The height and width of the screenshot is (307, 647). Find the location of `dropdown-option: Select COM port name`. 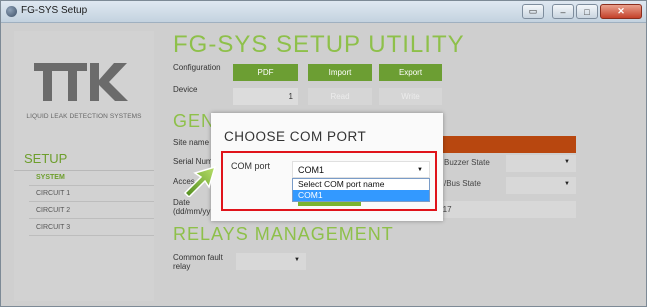

dropdown-option: Select COM port name is located at coordinates (361, 184).